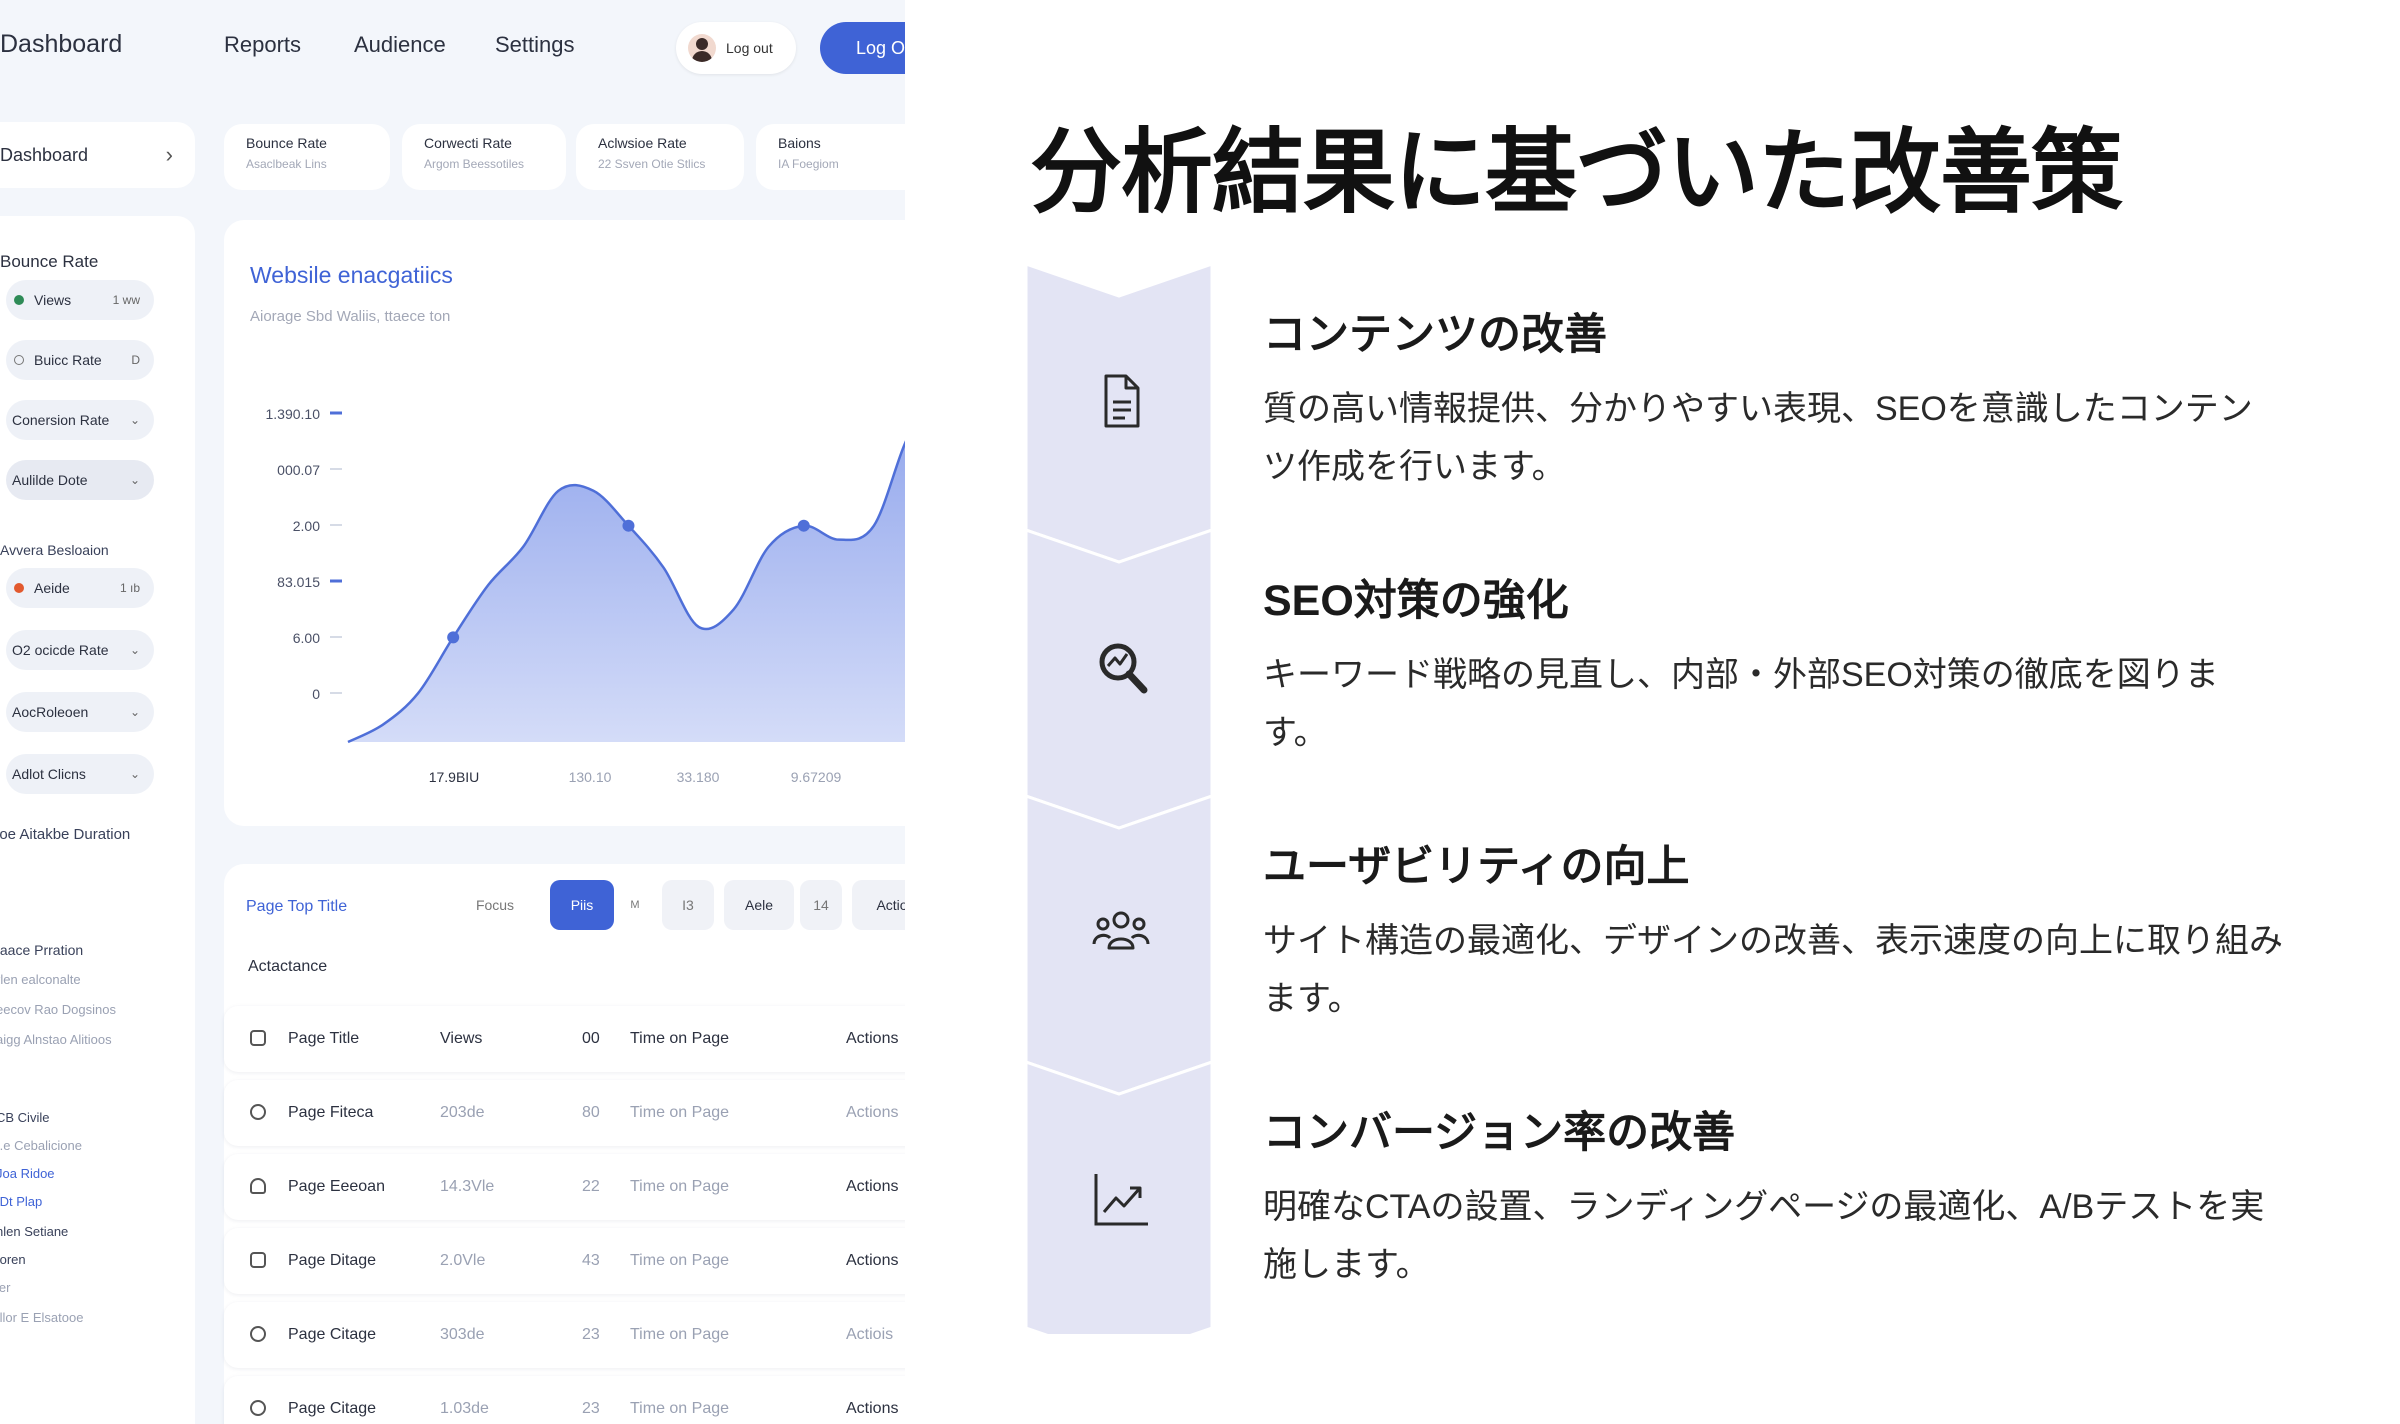 The width and height of the screenshot is (2400, 1424). Describe the element at coordinates (591, 1186) in the screenshot. I see `cell-count: 22` at that location.